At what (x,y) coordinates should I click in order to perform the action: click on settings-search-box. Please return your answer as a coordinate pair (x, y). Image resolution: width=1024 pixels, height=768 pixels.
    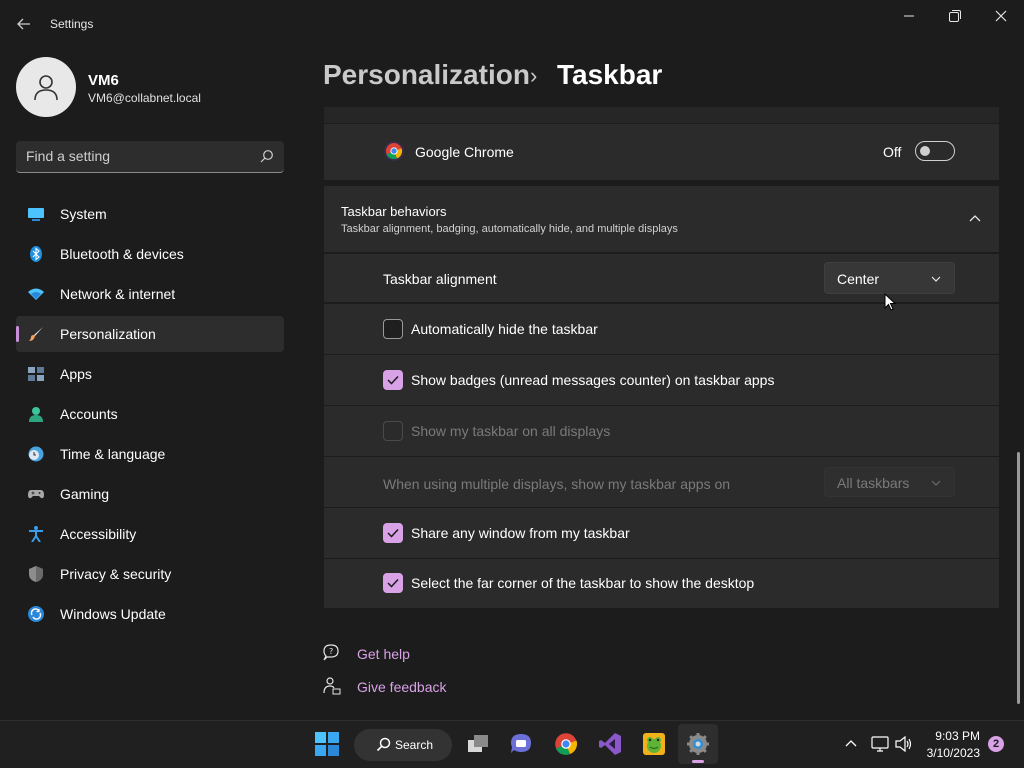
    Looking at the image, I should click on (150, 157).